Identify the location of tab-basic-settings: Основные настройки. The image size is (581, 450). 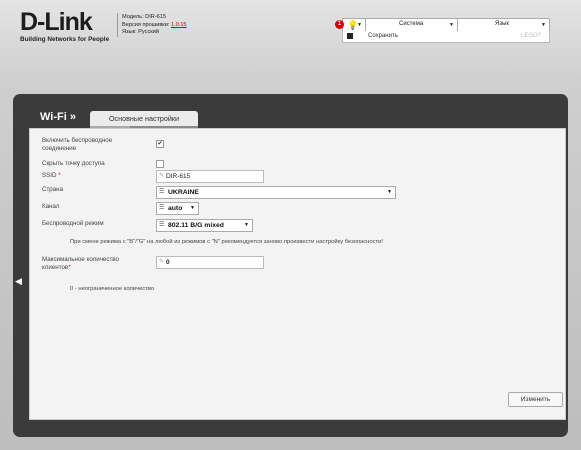
(144, 119).